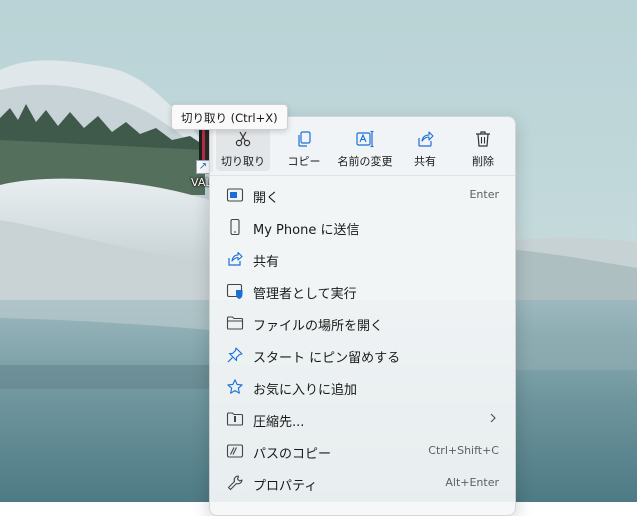 The height and width of the screenshot is (516, 637). Describe the element at coordinates (243, 139) in the screenshot. I see `scissors-icon` at that location.